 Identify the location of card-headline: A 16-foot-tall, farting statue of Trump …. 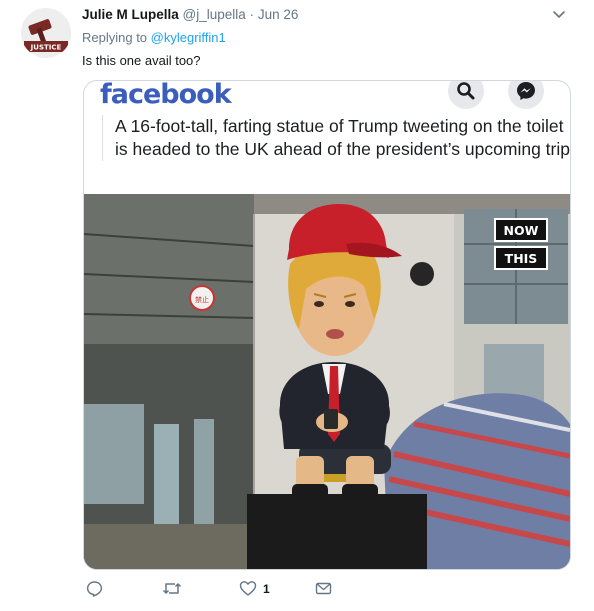
(336, 138).